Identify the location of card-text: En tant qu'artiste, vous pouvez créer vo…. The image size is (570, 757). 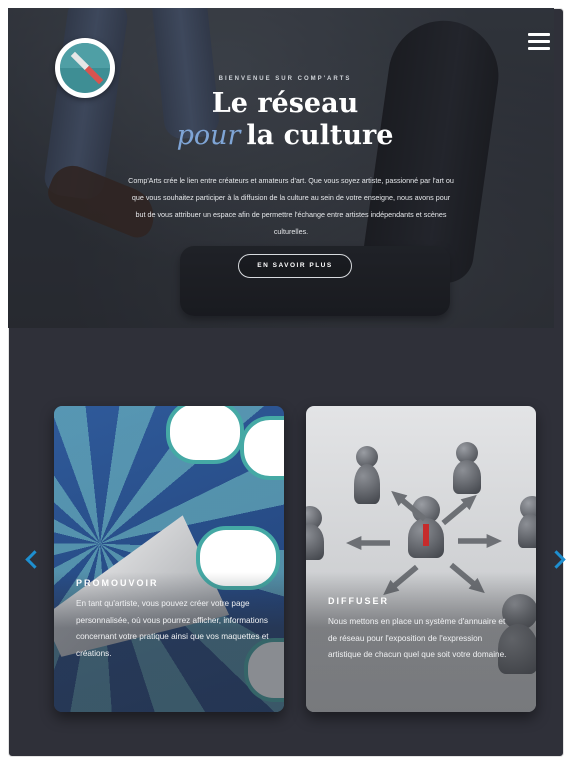
(172, 628).